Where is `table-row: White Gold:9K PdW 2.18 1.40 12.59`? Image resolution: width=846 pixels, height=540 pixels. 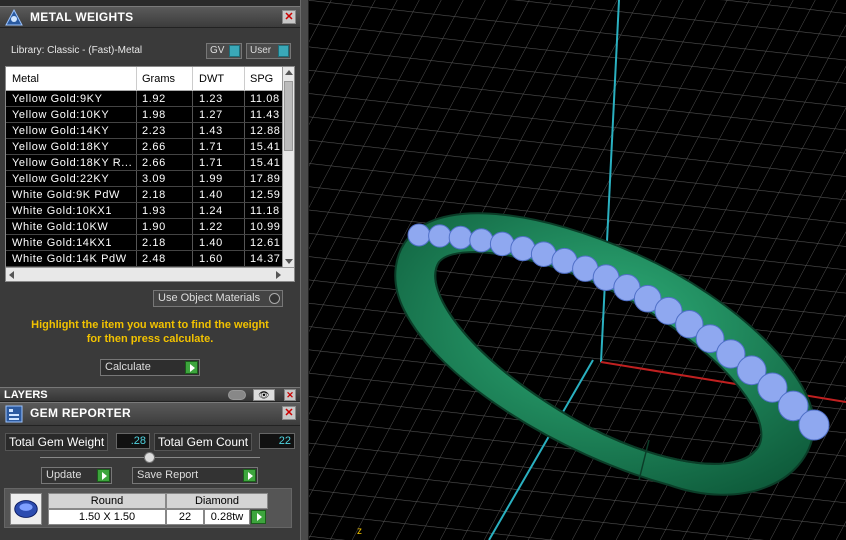 table-row: White Gold:9K PdW 2.18 1.40 12.59 is located at coordinates (145, 195).